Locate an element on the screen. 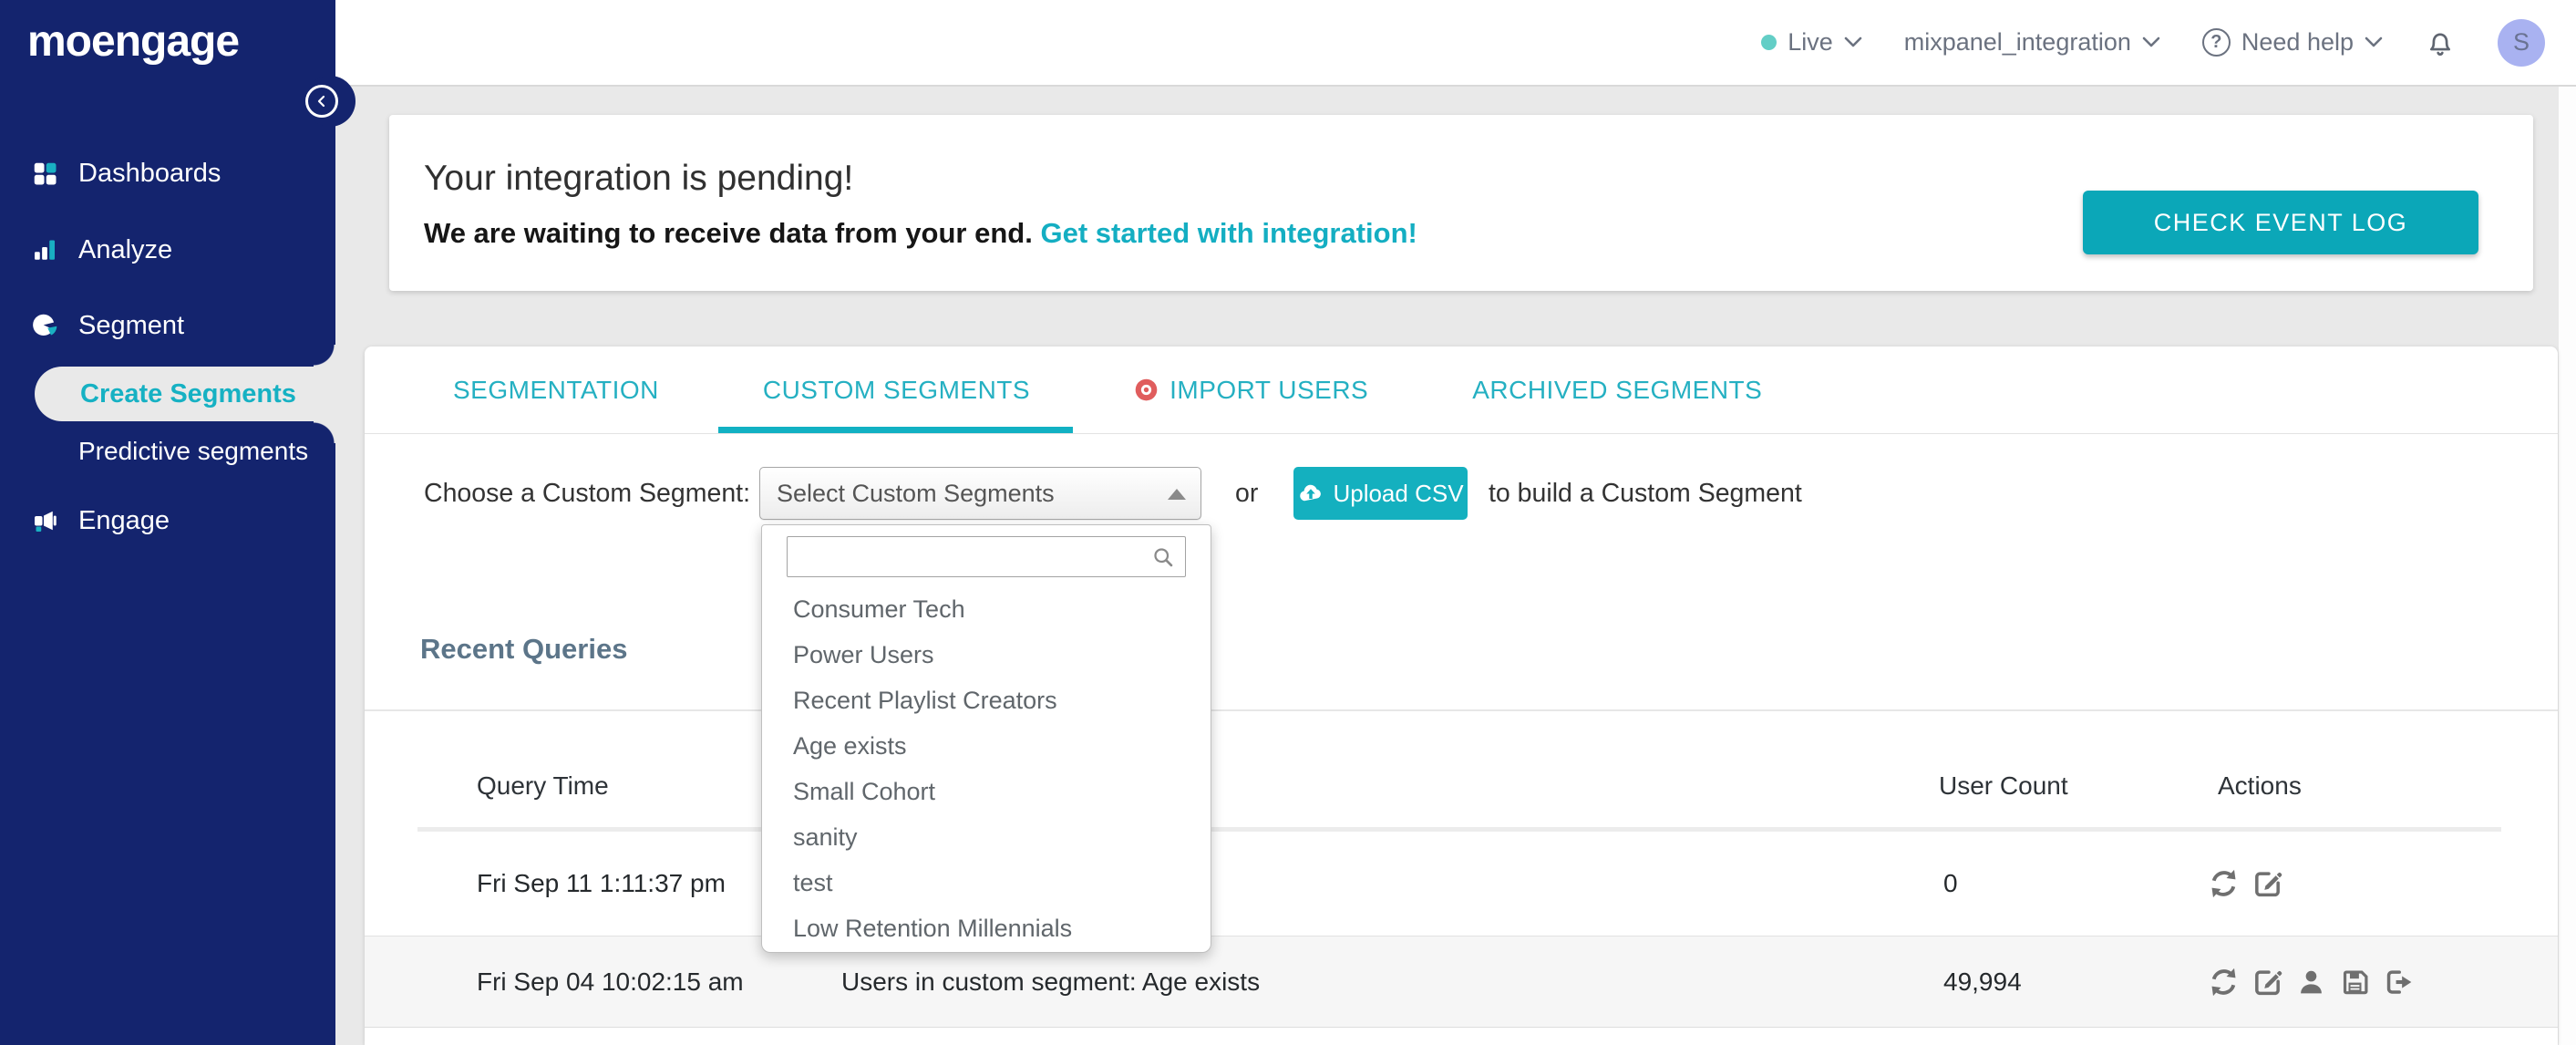 This screenshot has width=2576, height=1045. avatar-initial: S is located at coordinates (2521, 42).